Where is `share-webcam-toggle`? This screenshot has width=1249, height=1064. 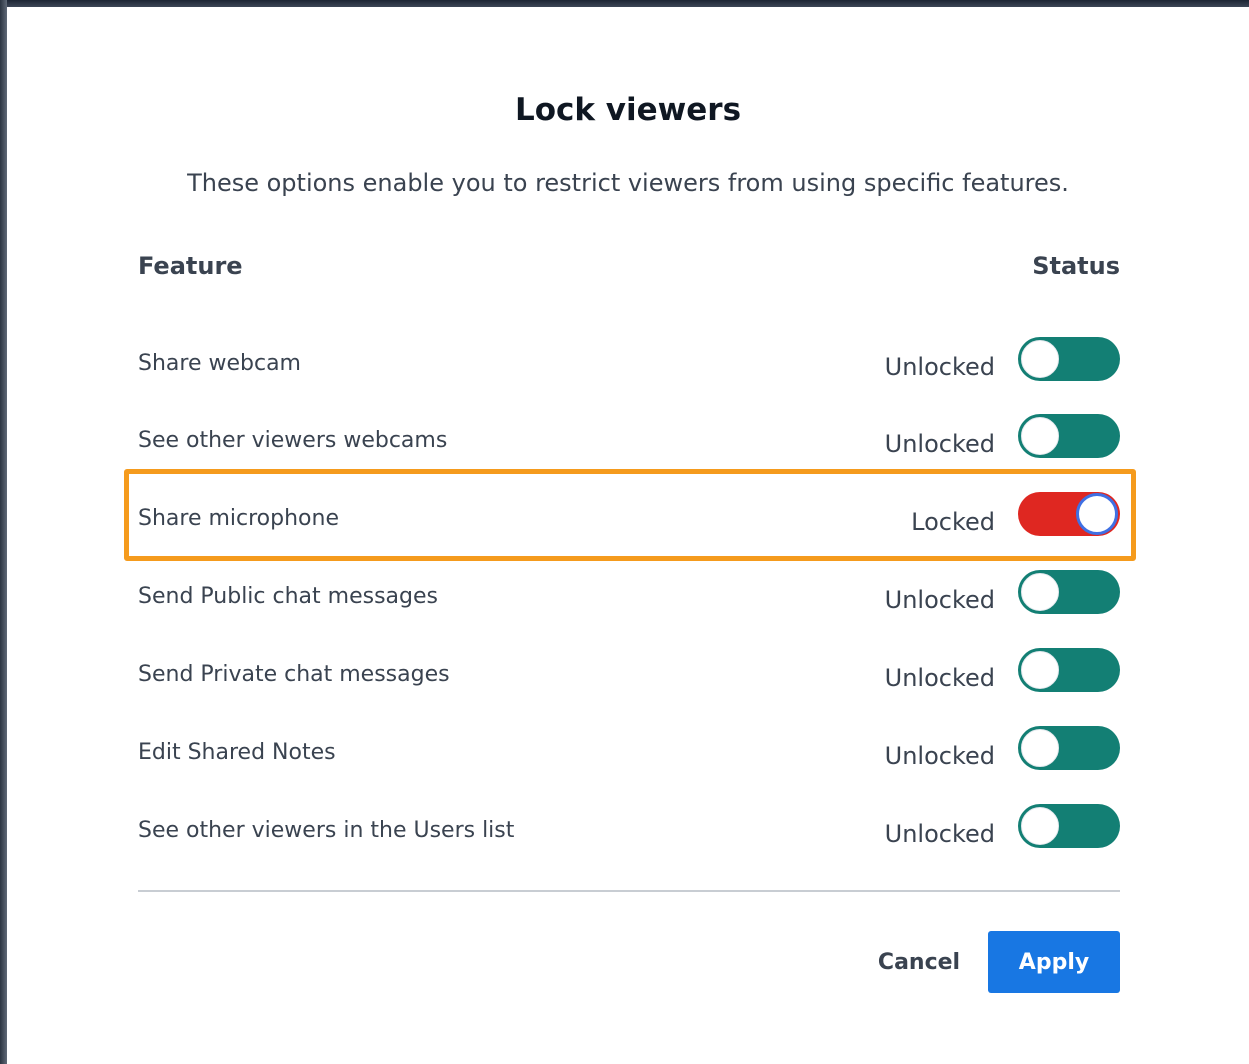 share-webcam-toggle is located at coordinates (1069, 359).